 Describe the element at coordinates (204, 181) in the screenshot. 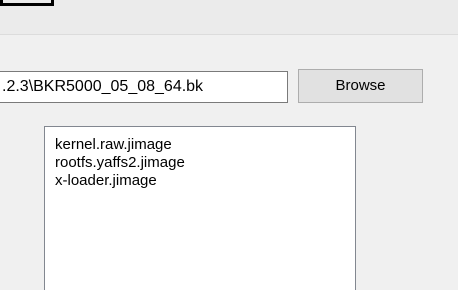

I see `list-item: x-loader.jimage` at that location.